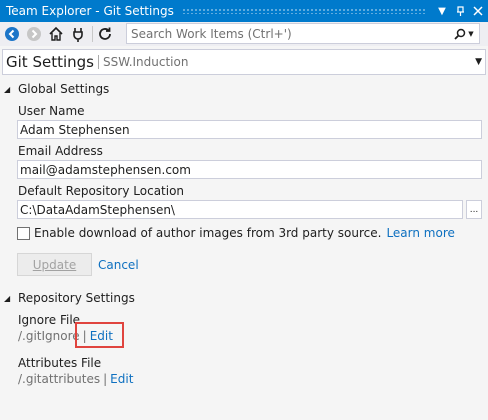  Describe the element at coordinates (118, 265) in the screenshot. I see `cancel-link: Cancel` at that location.